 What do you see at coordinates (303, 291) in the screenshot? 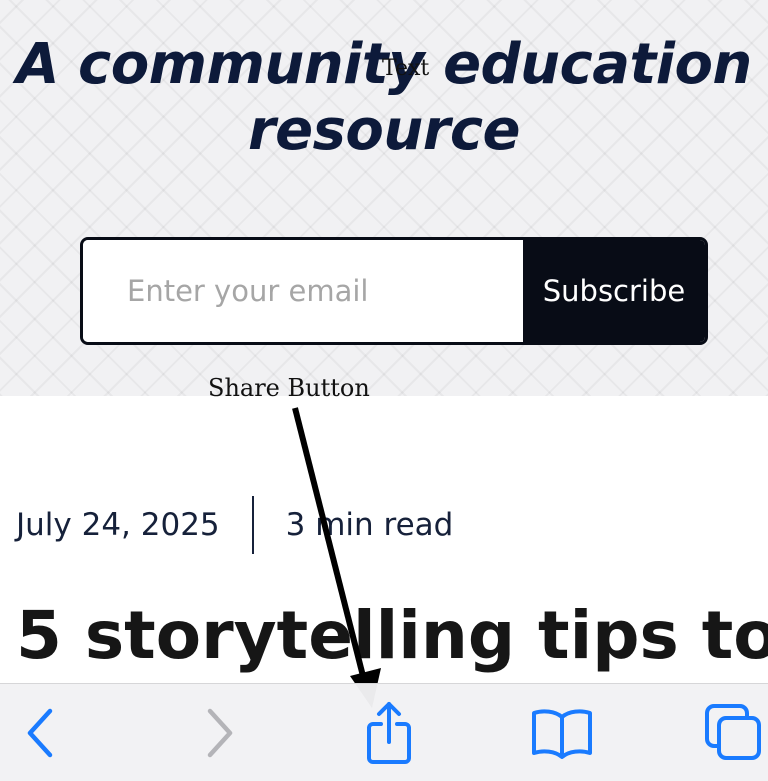
I see `email-input` at bounding box center [303, 291].